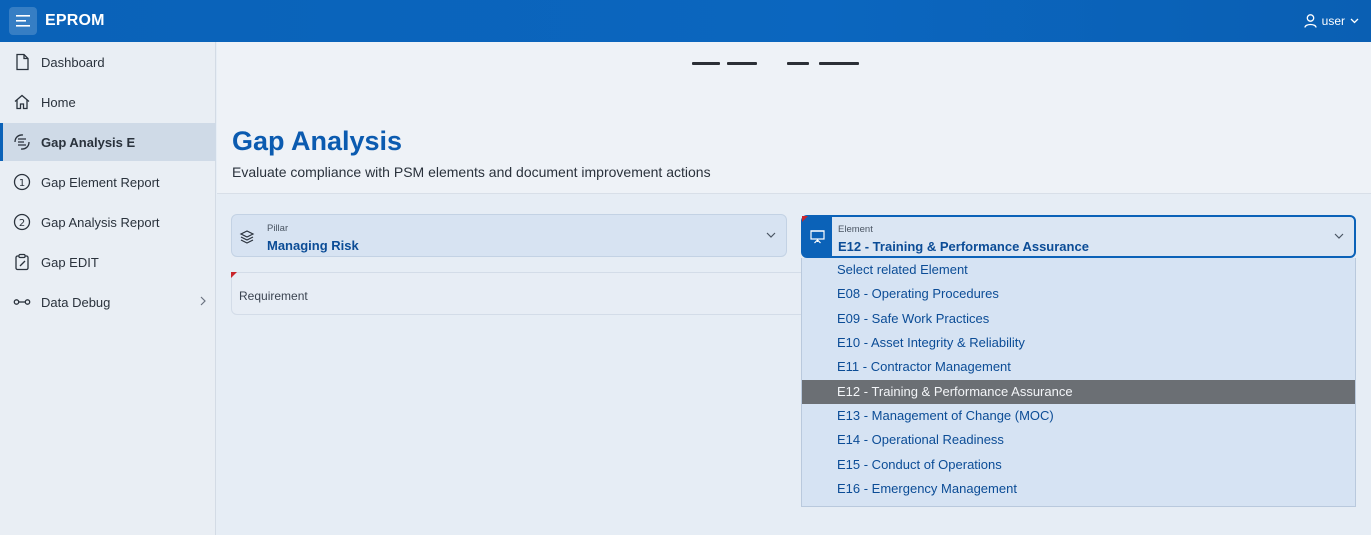  Describe the element at coordinates (792, 66) in the screenshot. I see `scrolled-header-text-fragment` at that location.